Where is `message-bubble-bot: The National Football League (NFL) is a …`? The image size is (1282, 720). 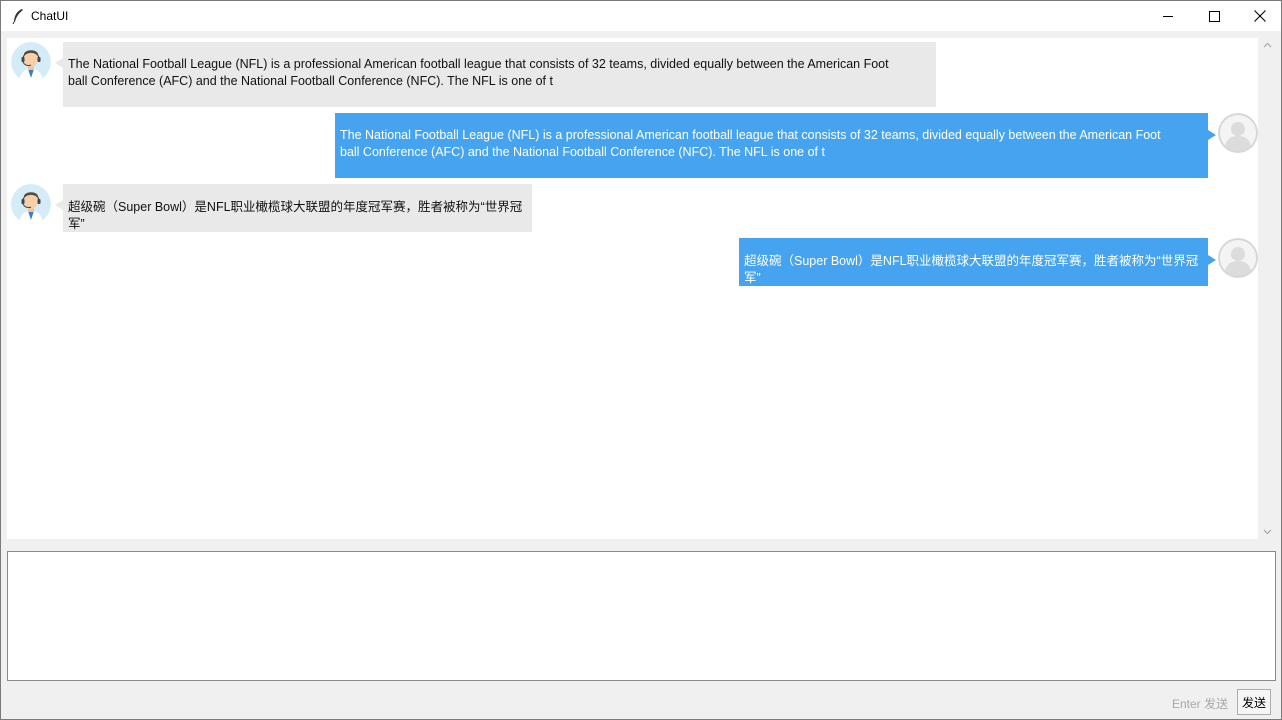 message-bubble-bot: The National Football League (NFL) is a … is located at coordinates (499, 74).